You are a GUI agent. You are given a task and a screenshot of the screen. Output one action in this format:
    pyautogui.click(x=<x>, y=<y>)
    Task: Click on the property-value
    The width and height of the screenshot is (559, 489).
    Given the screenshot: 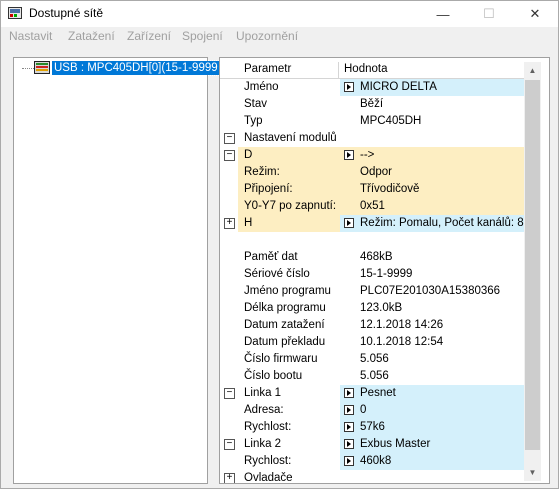 What is the action you would take?
    pyautogui.click(x=432, y=476)
    